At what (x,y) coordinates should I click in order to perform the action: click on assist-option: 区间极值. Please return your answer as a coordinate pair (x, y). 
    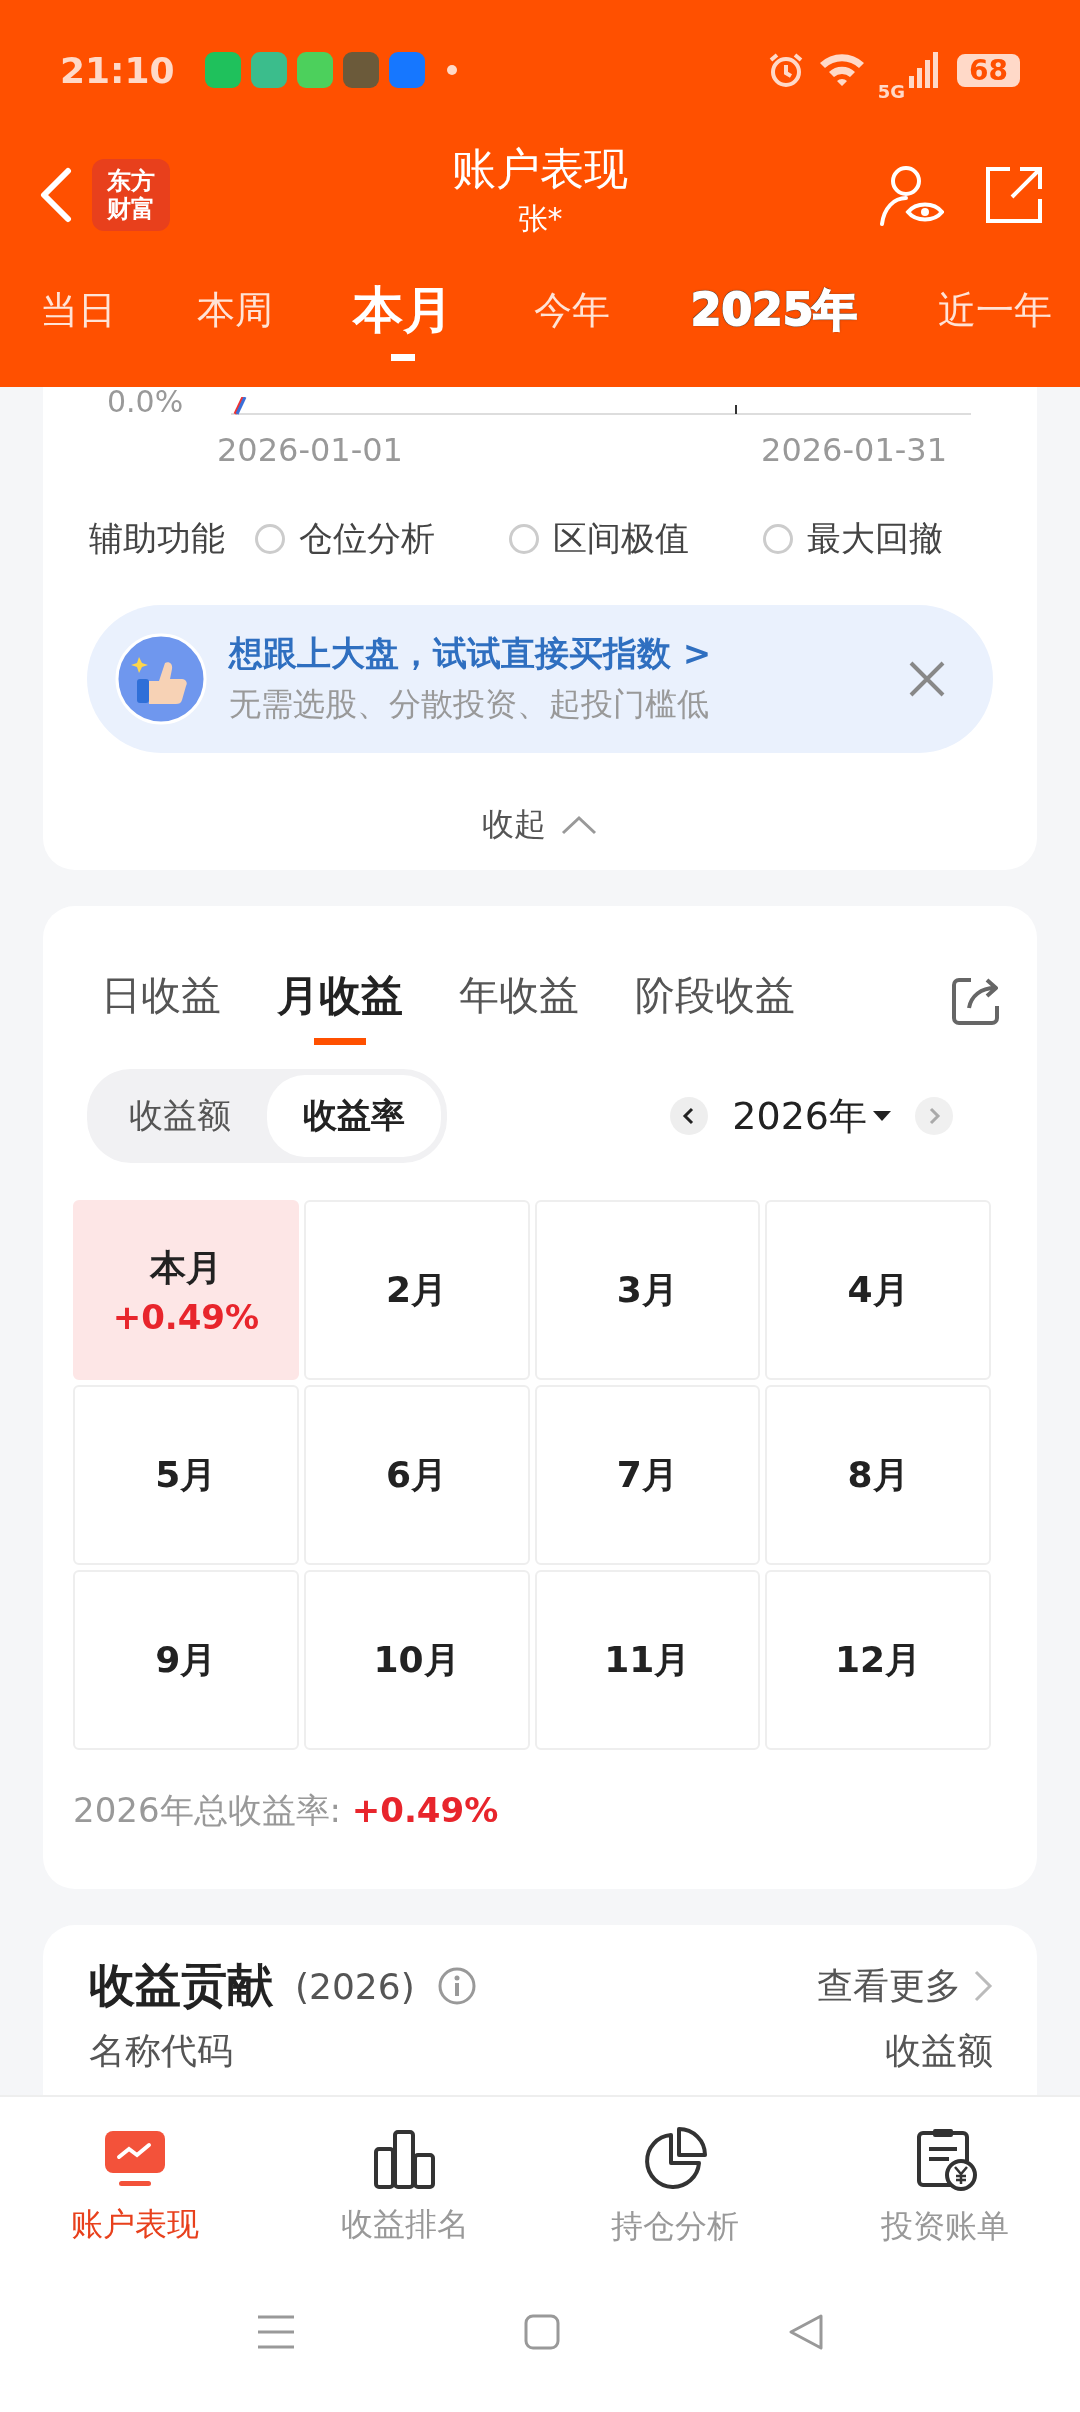
    Looking at the image, I should click on (599, 539).